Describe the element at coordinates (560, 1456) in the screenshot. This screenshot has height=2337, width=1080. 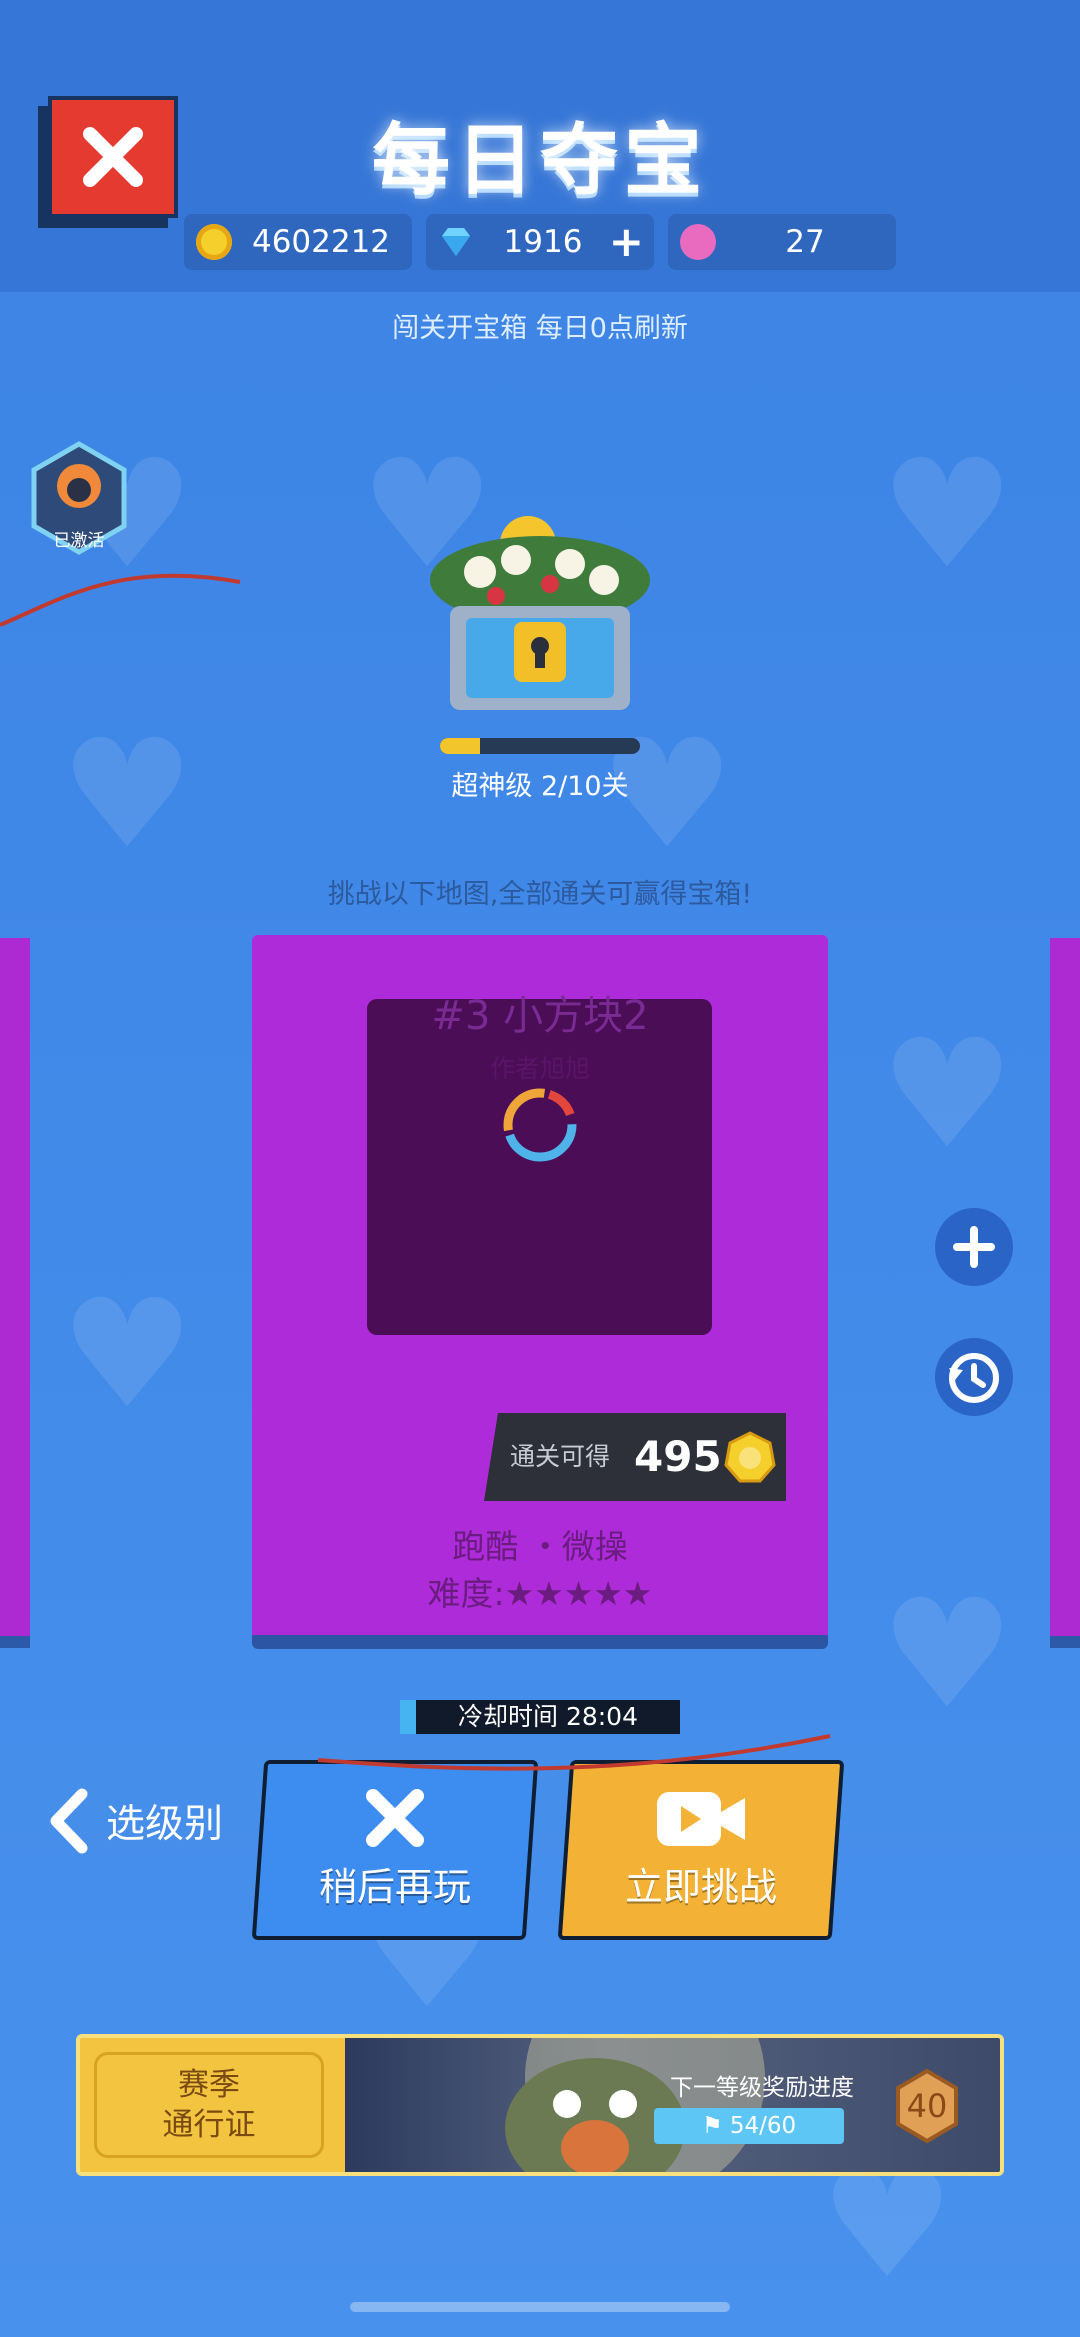
I see `reward-label: 通关可得` at that location.